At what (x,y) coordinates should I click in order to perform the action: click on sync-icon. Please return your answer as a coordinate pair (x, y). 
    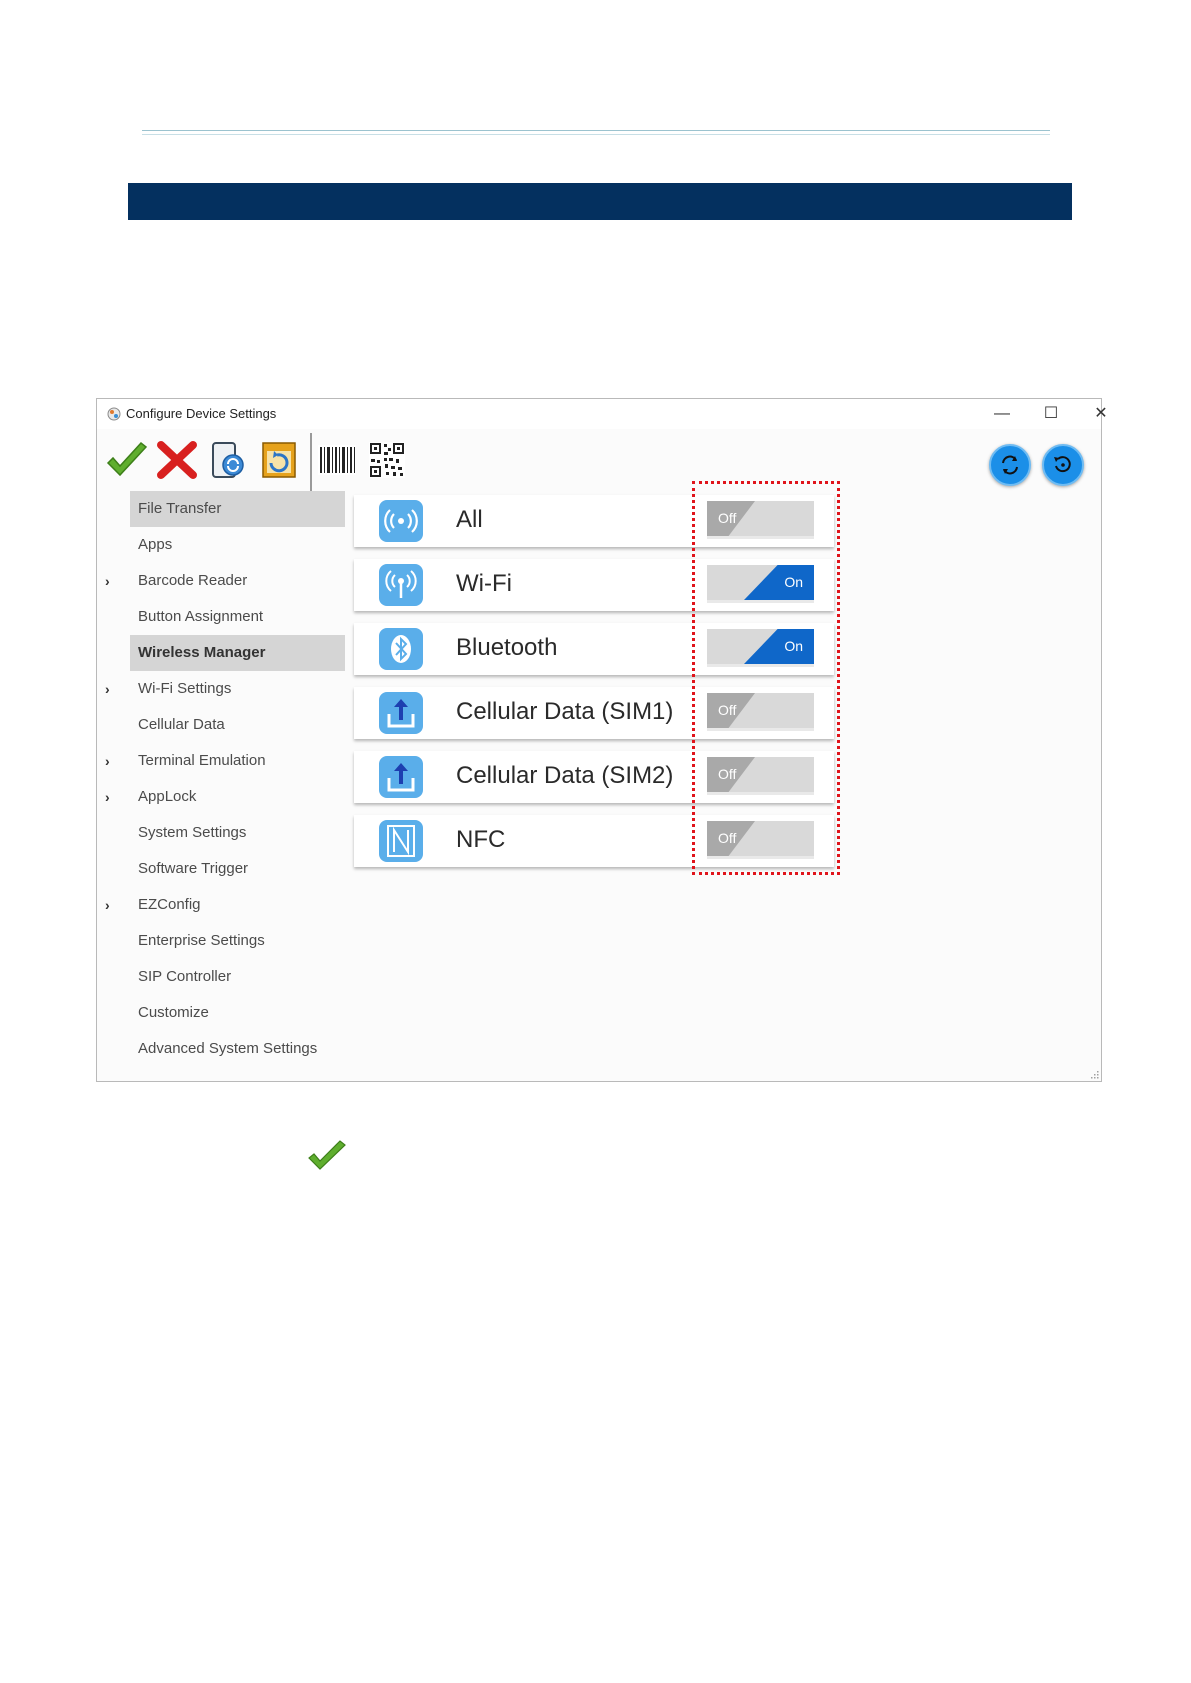
    Looking at the image, I should click on (1010, 465).